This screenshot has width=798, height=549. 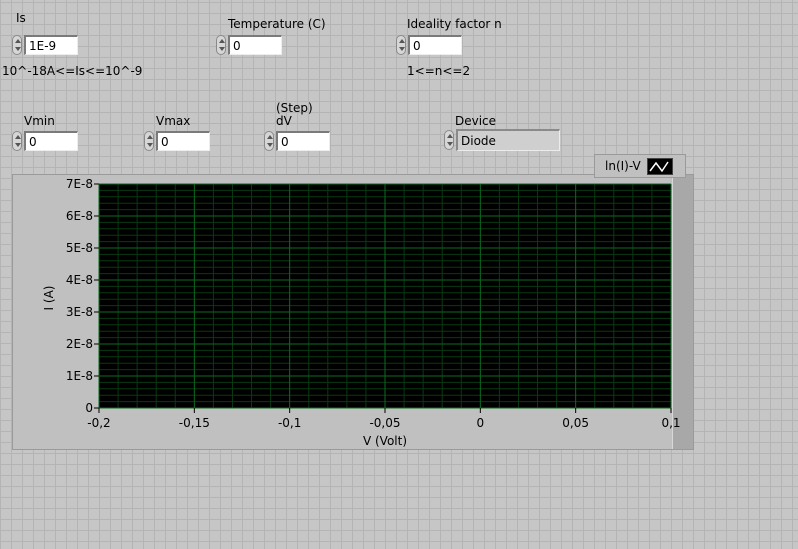 What do you see at coordinates (89, 408) in the screenshot?
I see `y-tick-label: 0` at bounding box center [89, 408].